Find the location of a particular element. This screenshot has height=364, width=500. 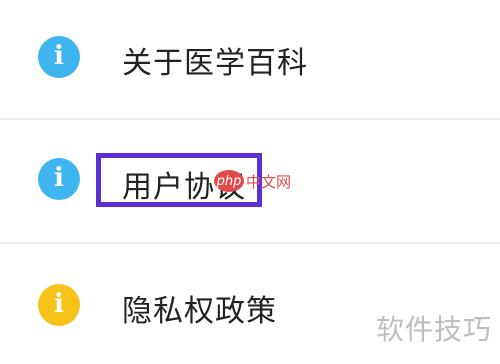

php-watermark: php 中文网 is located at coordinates (252, 181).